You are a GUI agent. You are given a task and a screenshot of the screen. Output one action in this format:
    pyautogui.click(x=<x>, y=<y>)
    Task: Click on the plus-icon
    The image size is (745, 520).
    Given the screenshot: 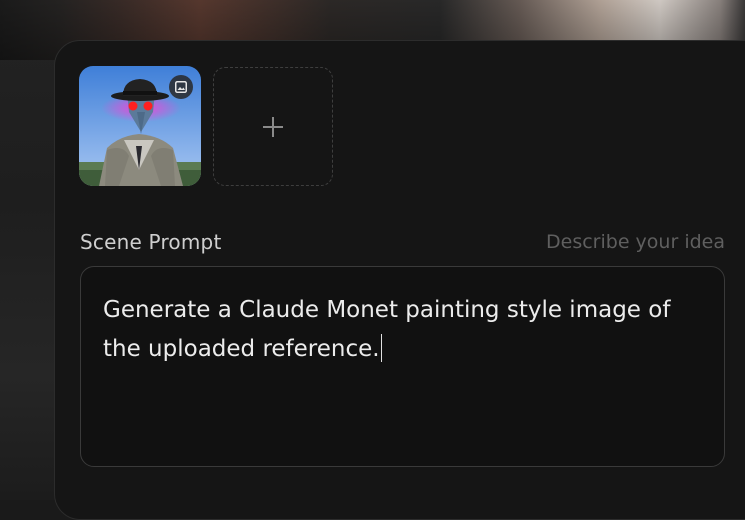 What is the action you would take?
    pyautogui.click(x=273, y=126)
    